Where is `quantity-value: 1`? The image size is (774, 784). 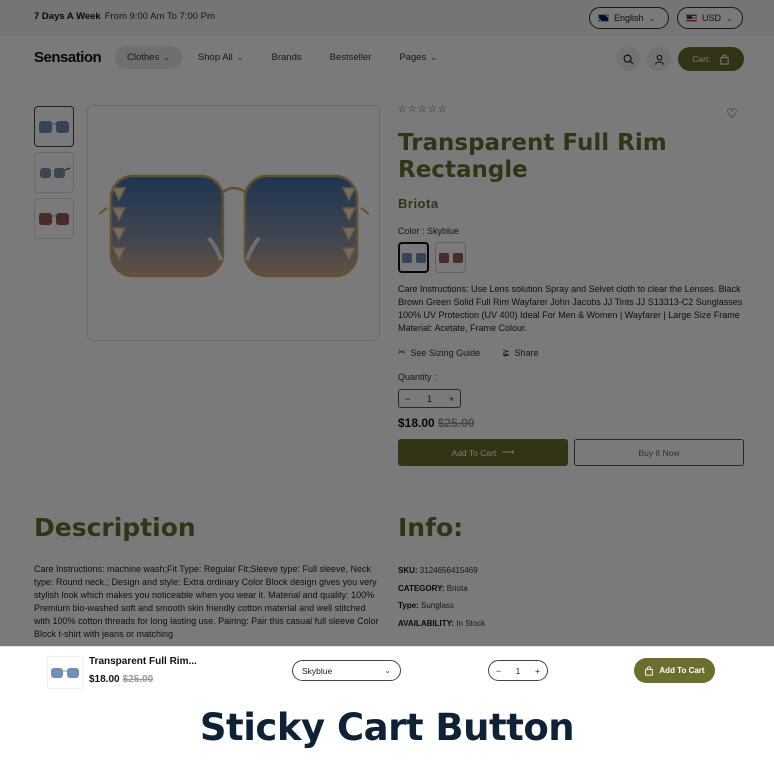
quantity-value: 1 is located at coordinates (429, 398).